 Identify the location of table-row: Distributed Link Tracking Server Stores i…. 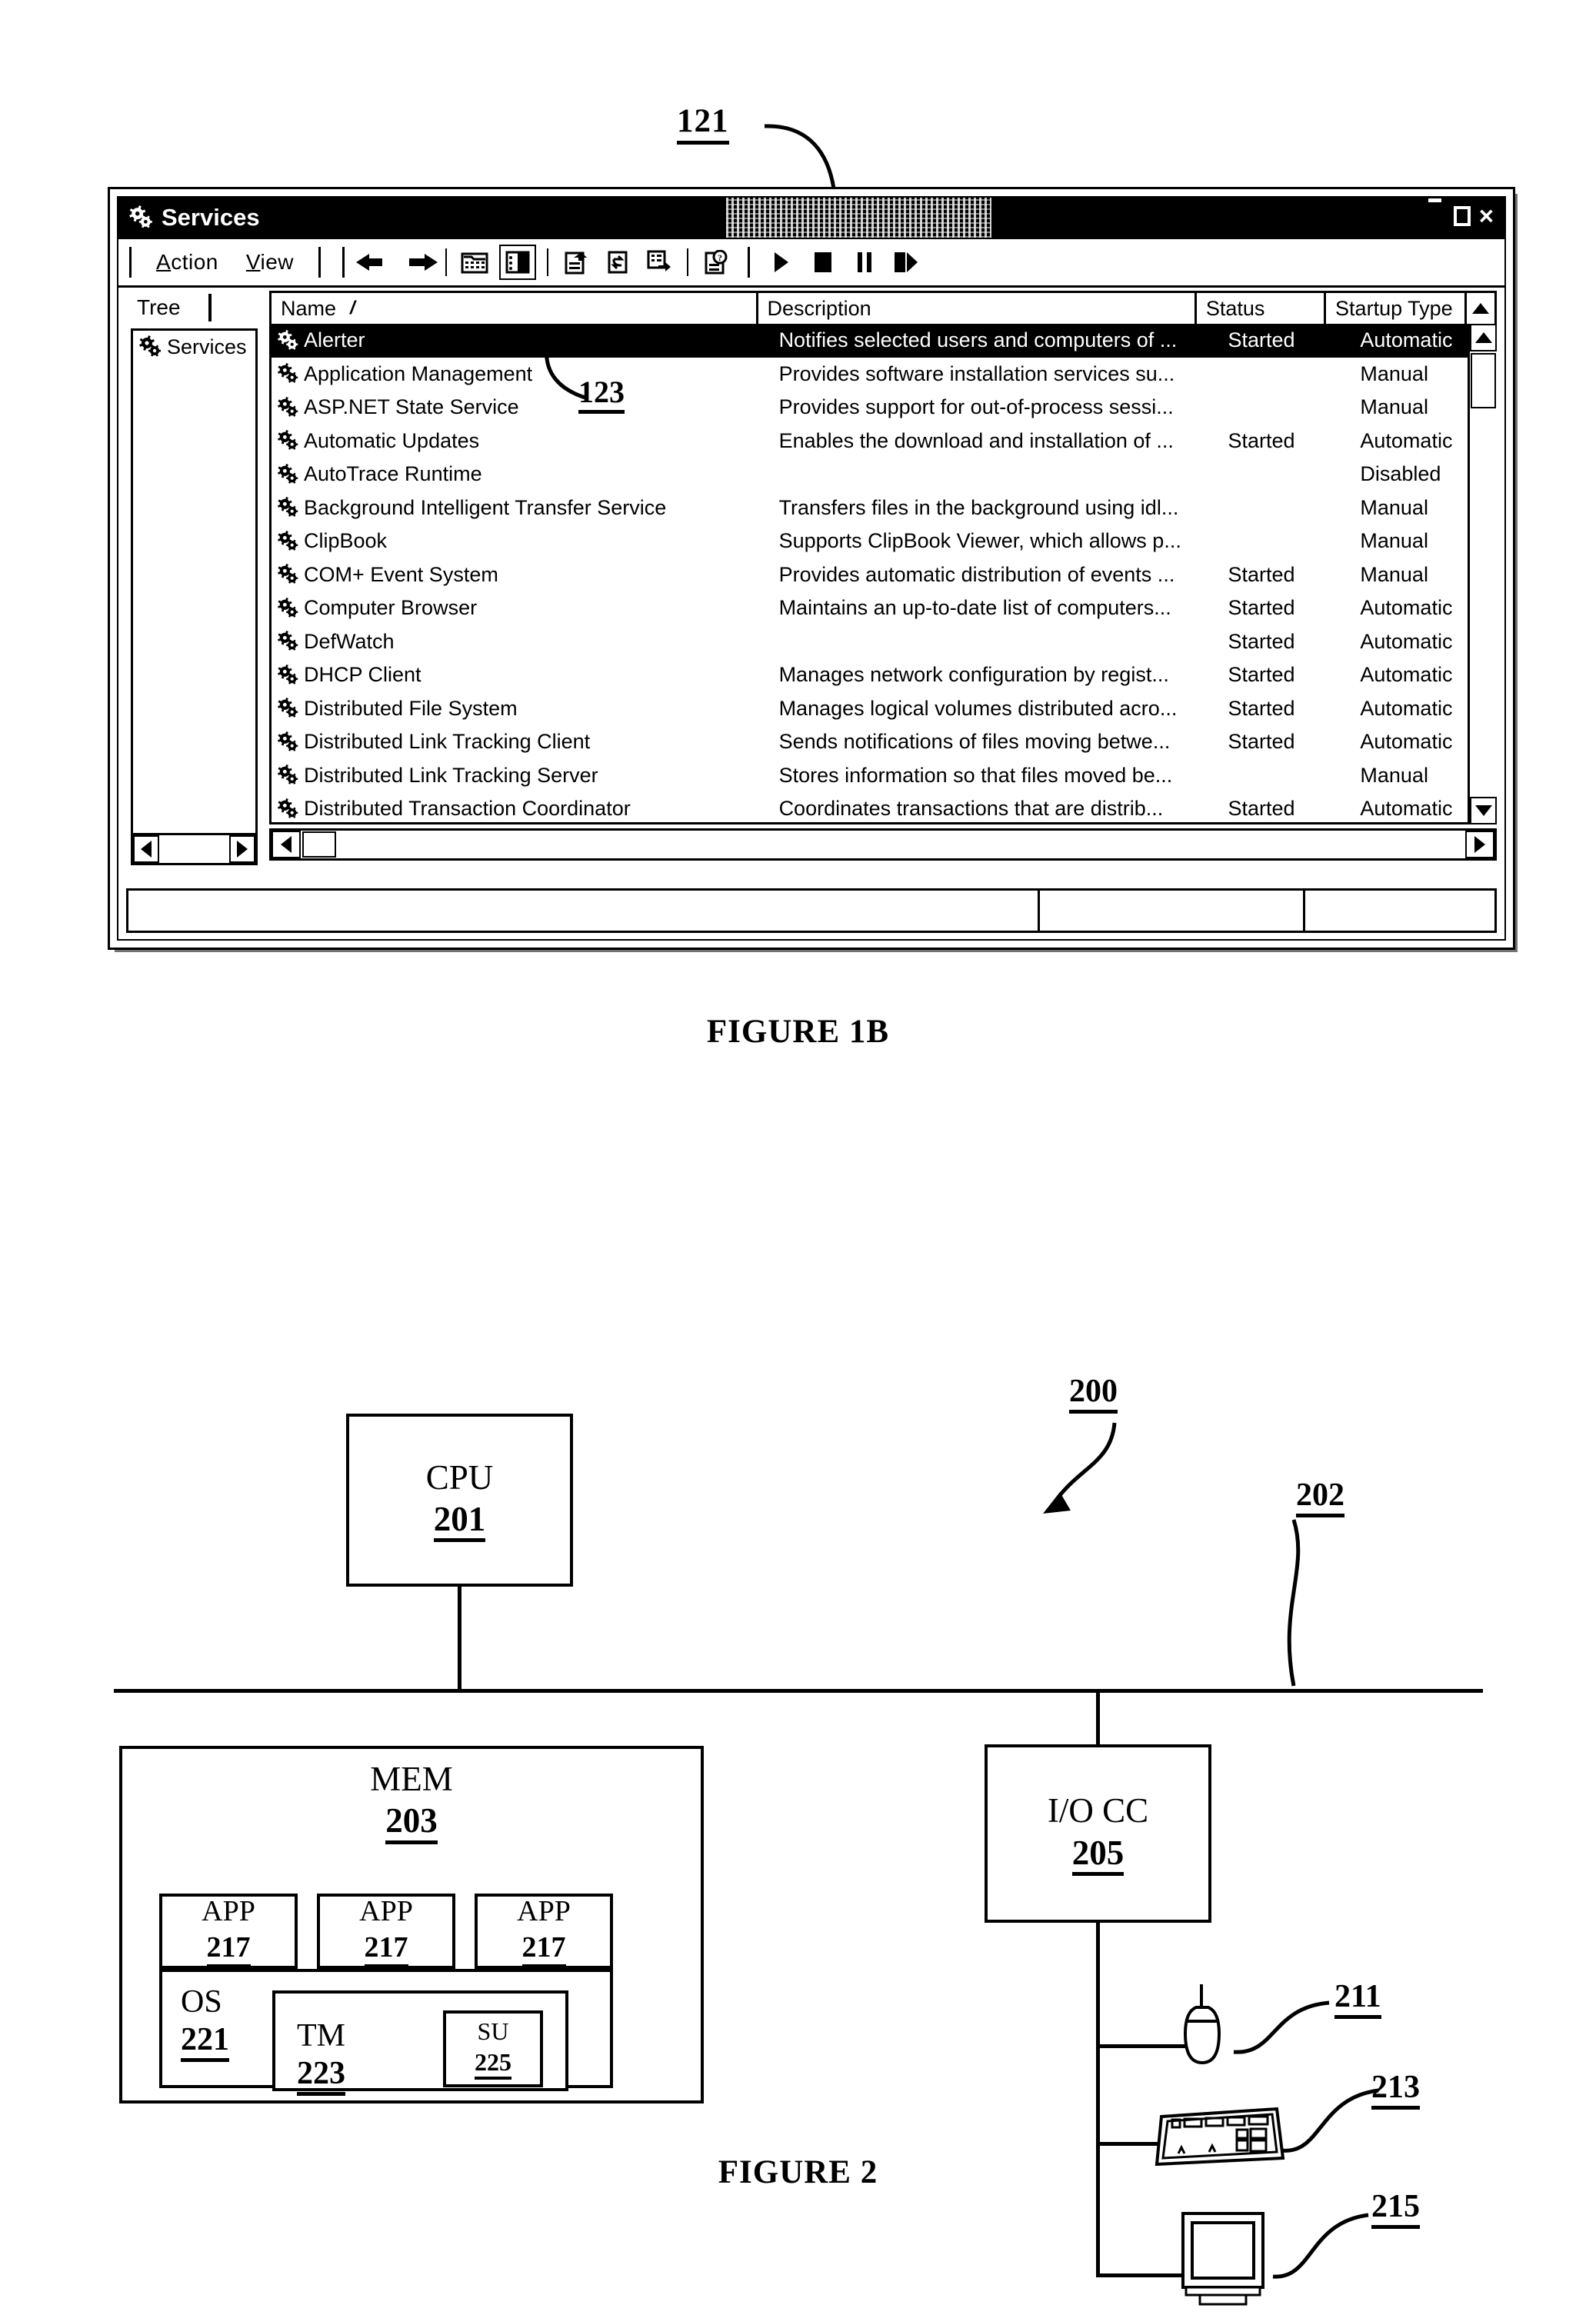
(883, 776).